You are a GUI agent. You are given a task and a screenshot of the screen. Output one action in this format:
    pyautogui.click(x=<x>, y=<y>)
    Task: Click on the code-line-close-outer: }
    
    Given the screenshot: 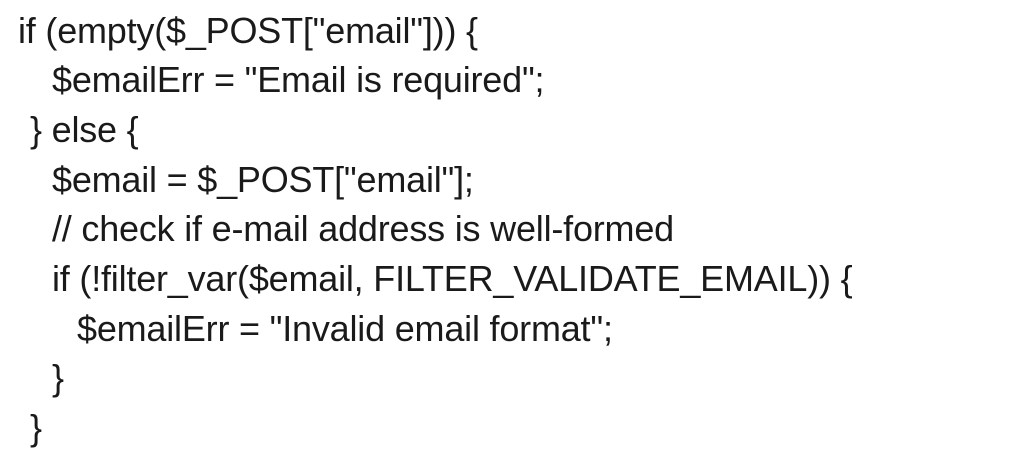 What is the action you would take?
    pyautogui.click(x=36, y=427)
    